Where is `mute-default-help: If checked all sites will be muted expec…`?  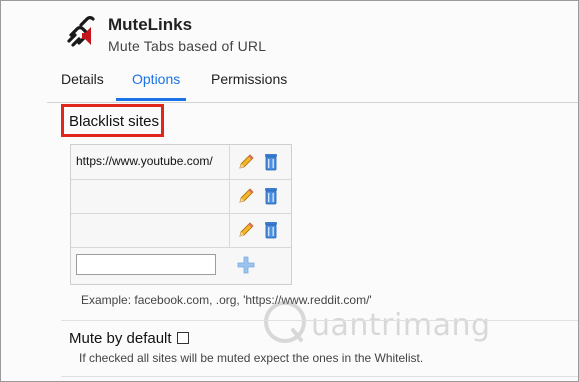 mute-default-help: If checked all sites will be muted expec… is located at coordinates (251, 358).